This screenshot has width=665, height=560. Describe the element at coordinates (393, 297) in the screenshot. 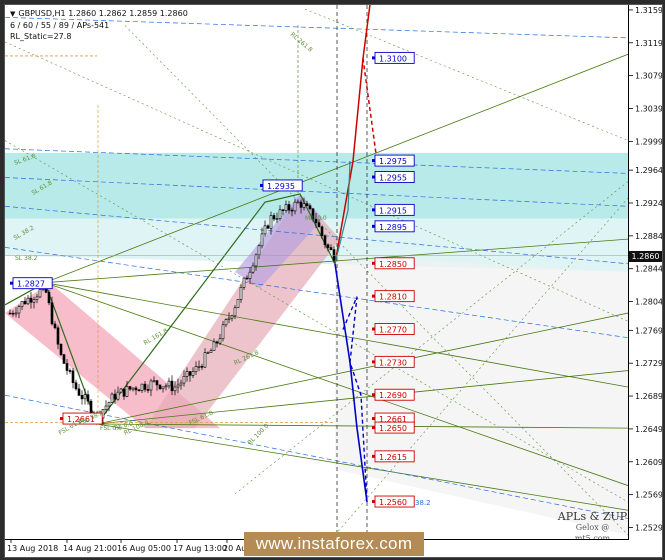

I see `down-target-label: 1.2810` at that location.